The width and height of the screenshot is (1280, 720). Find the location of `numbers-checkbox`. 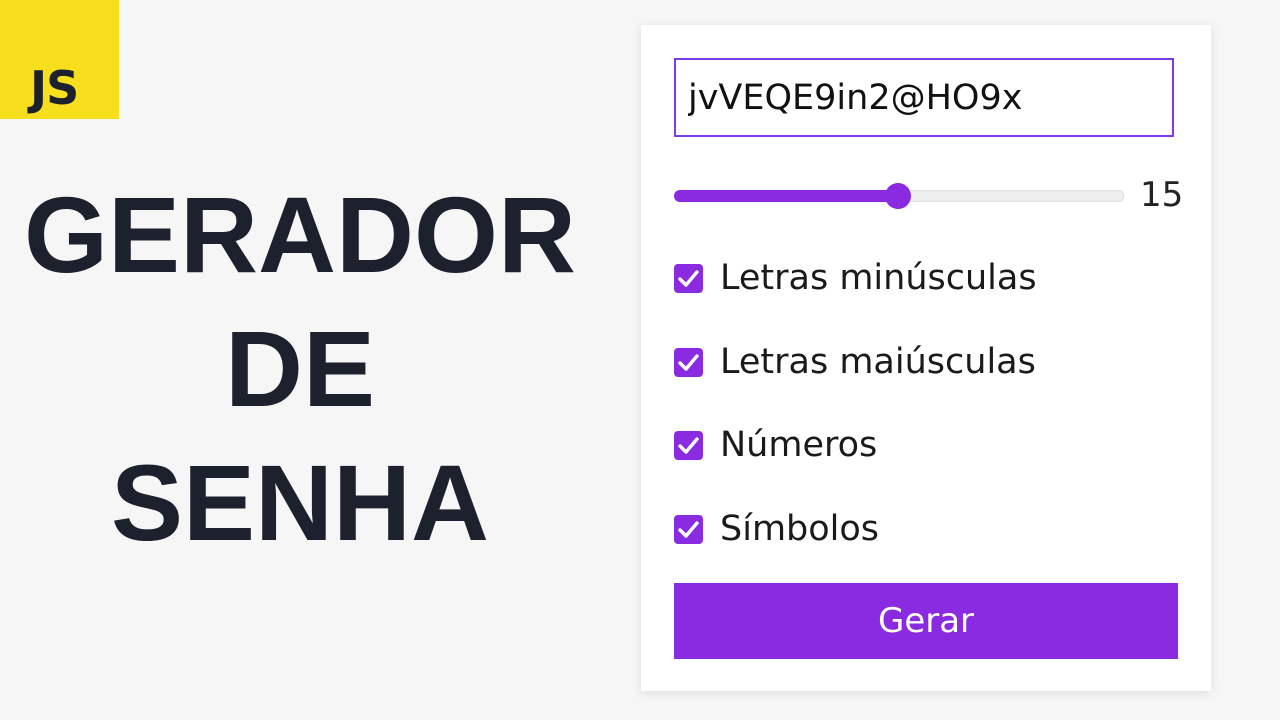

numbers-checkbox is located at coordinates (688, 445).